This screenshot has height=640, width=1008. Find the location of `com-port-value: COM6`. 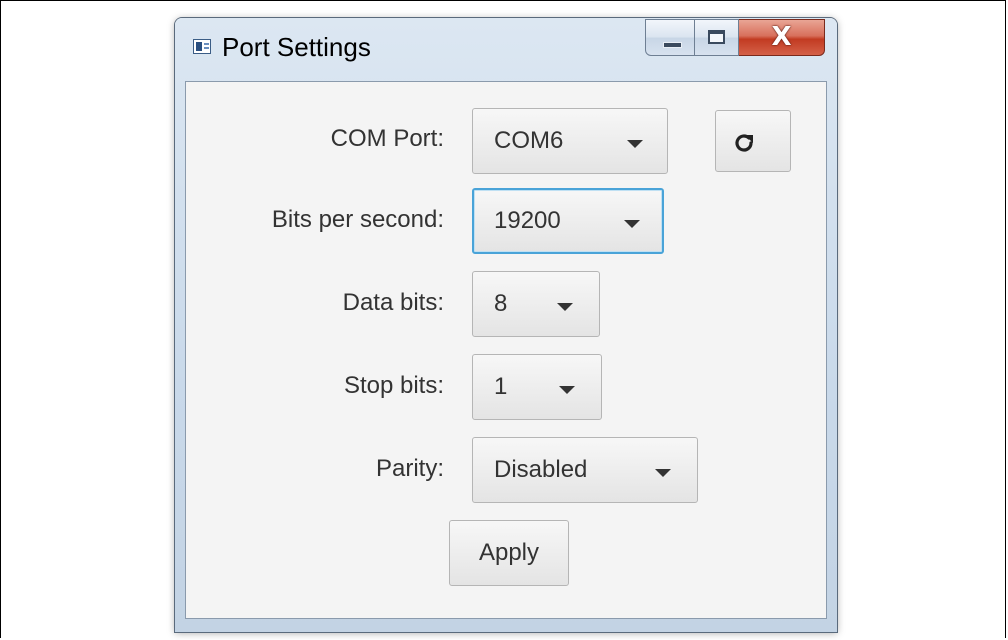

com-port-value: COM6 is located at coordinates (529, 140).